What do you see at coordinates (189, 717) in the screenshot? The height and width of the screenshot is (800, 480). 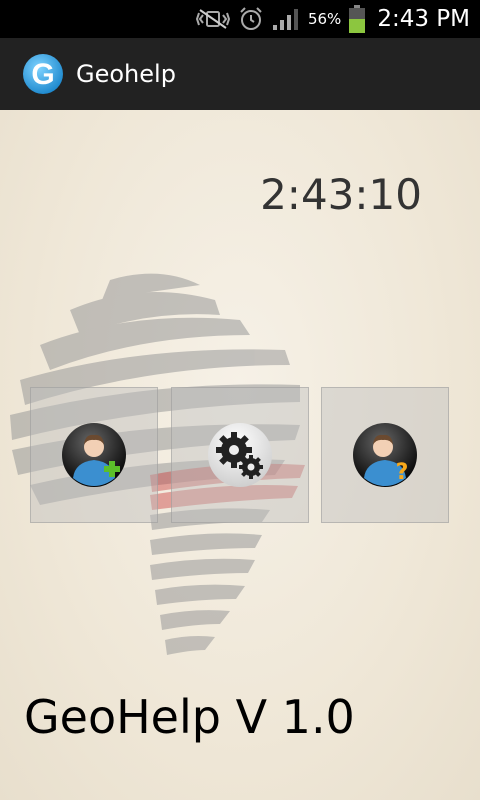 I see `version-label: GeoHelp V 1.0` at bounding box center [189, 717].